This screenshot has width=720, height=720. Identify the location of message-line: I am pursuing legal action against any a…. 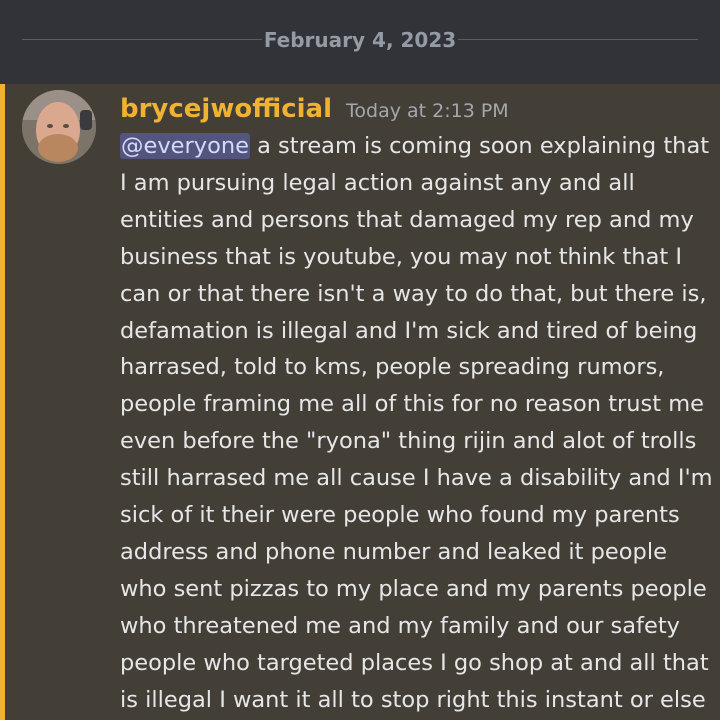
(377, 182).